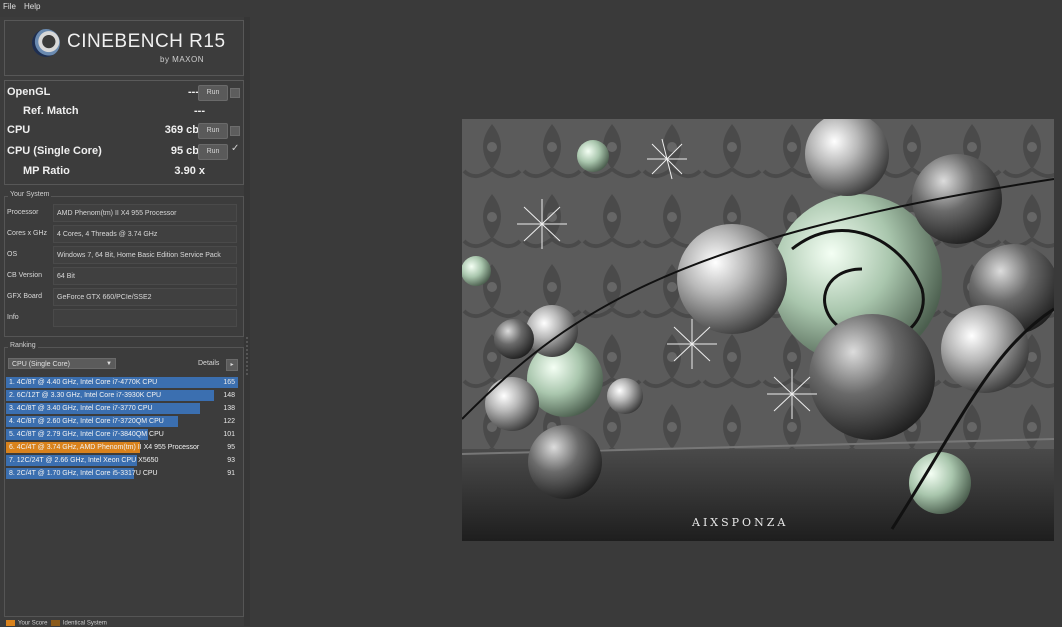  I want to click on ranking-entry-score: 93, so click(231, 460).